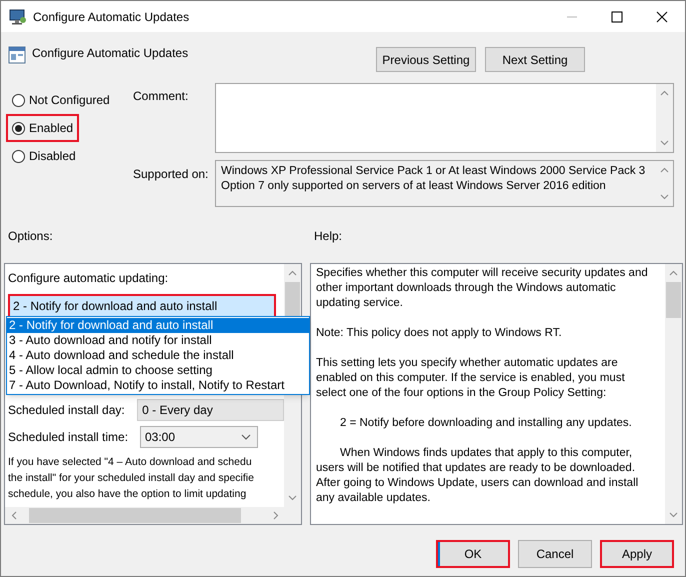 The height and width of the screenshot is (577, 686). I want to click on comment-label: Comment:, so click(161, 96).